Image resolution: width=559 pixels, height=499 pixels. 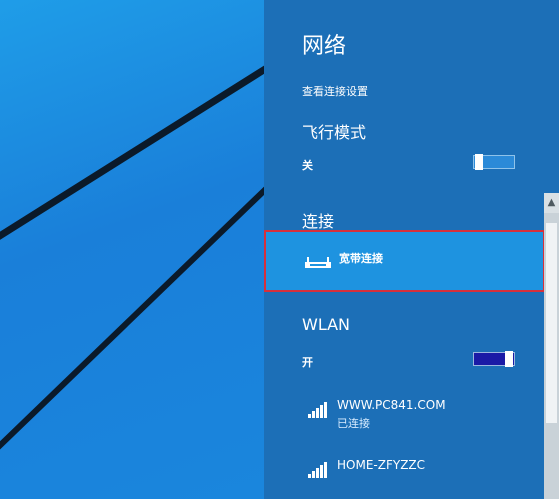 What do you see at coordinates (391, 405) in the screenshot?
I see `wifi-ssid: WWW.PC841.COM` at bounding box center [391, 405].